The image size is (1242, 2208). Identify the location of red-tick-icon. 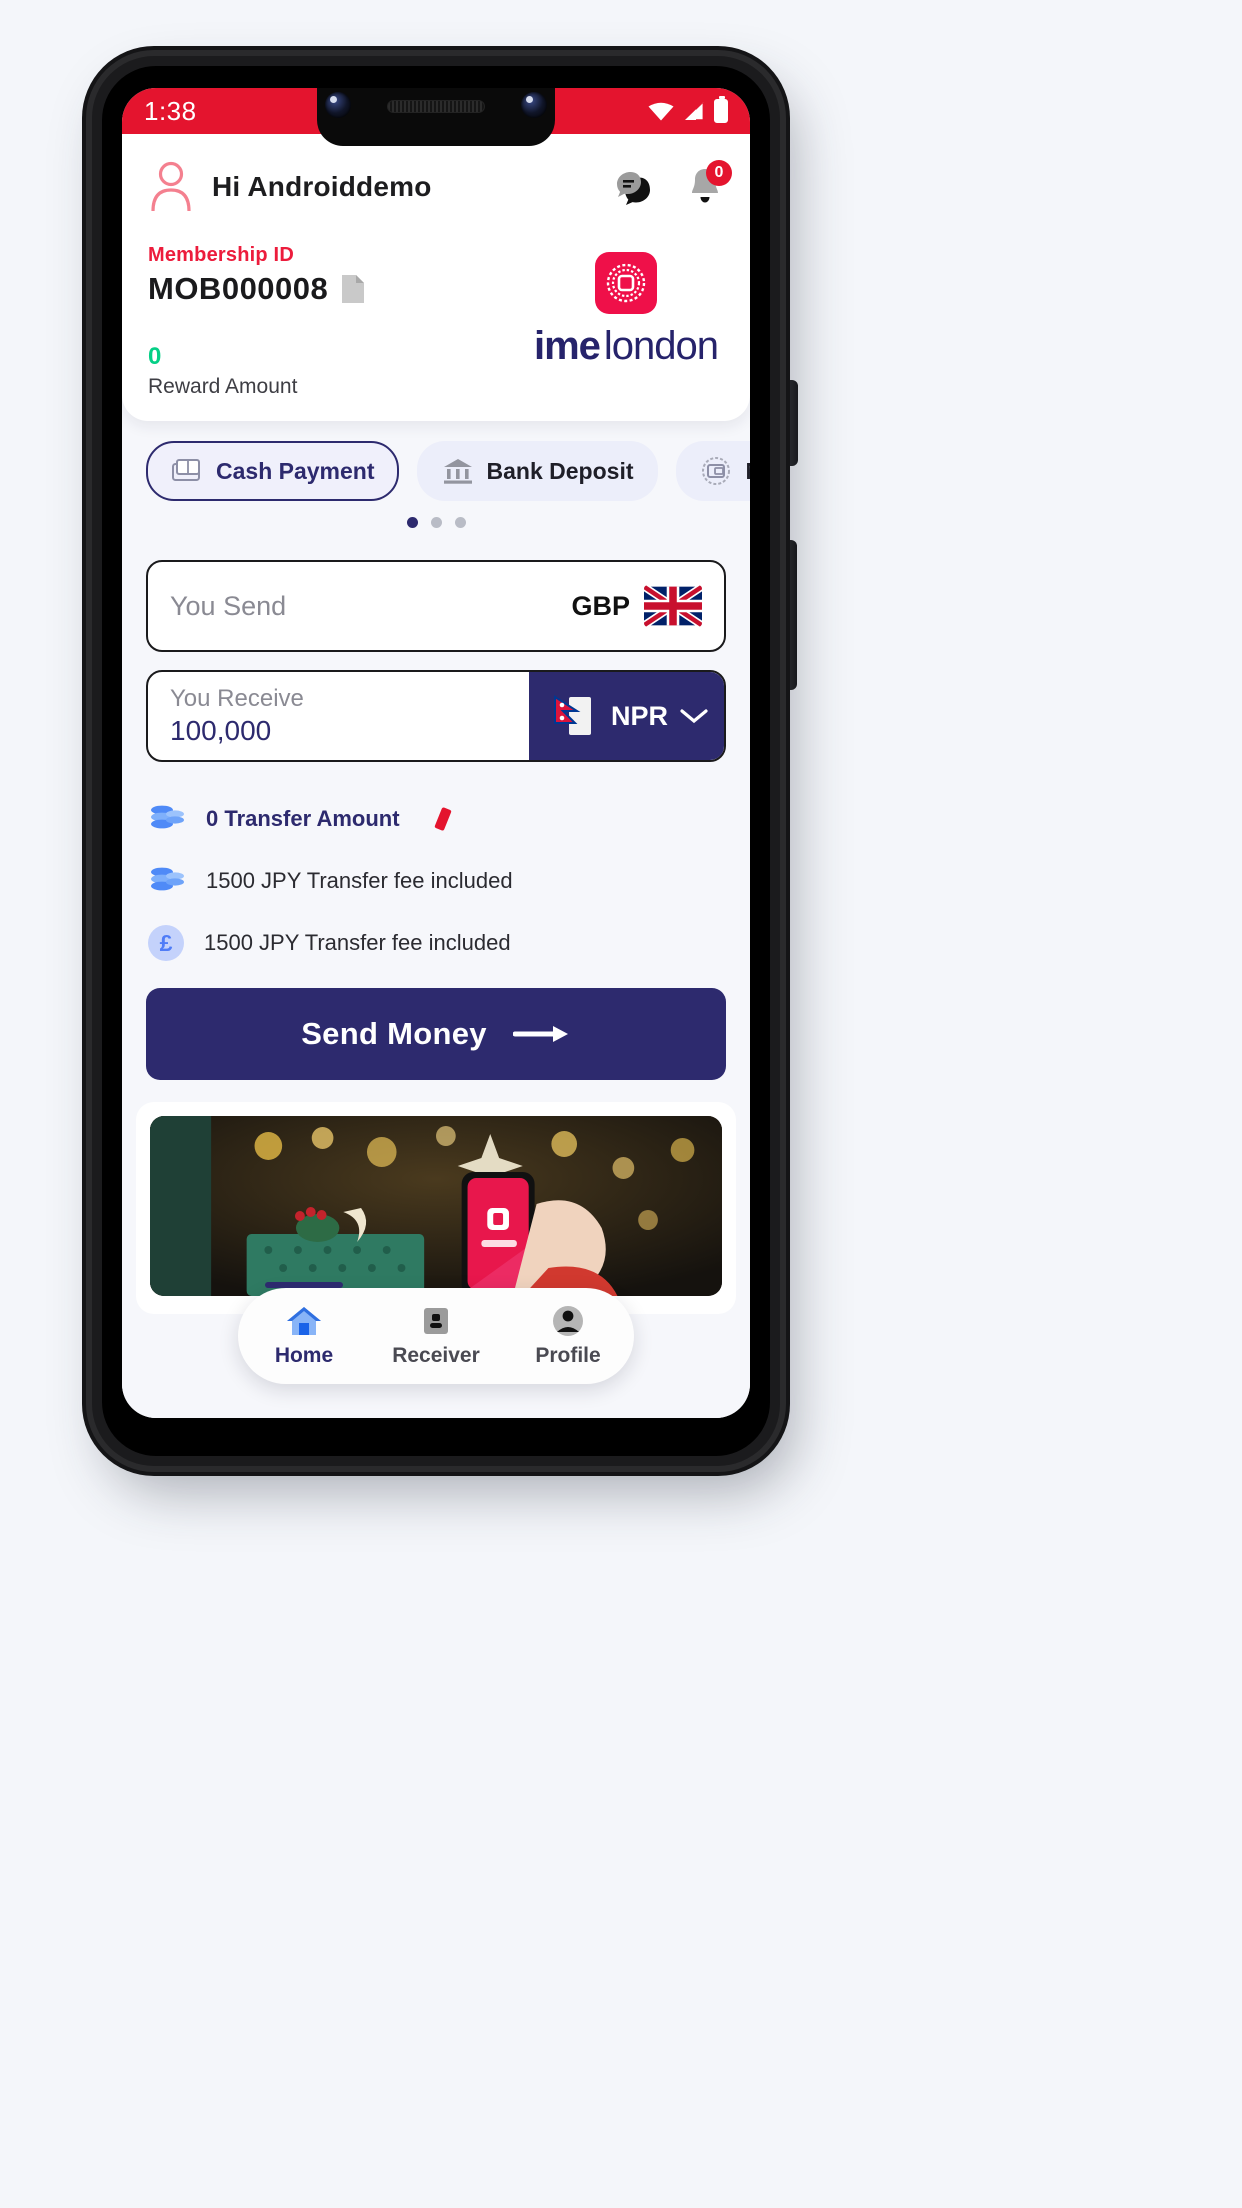
(442, 819).